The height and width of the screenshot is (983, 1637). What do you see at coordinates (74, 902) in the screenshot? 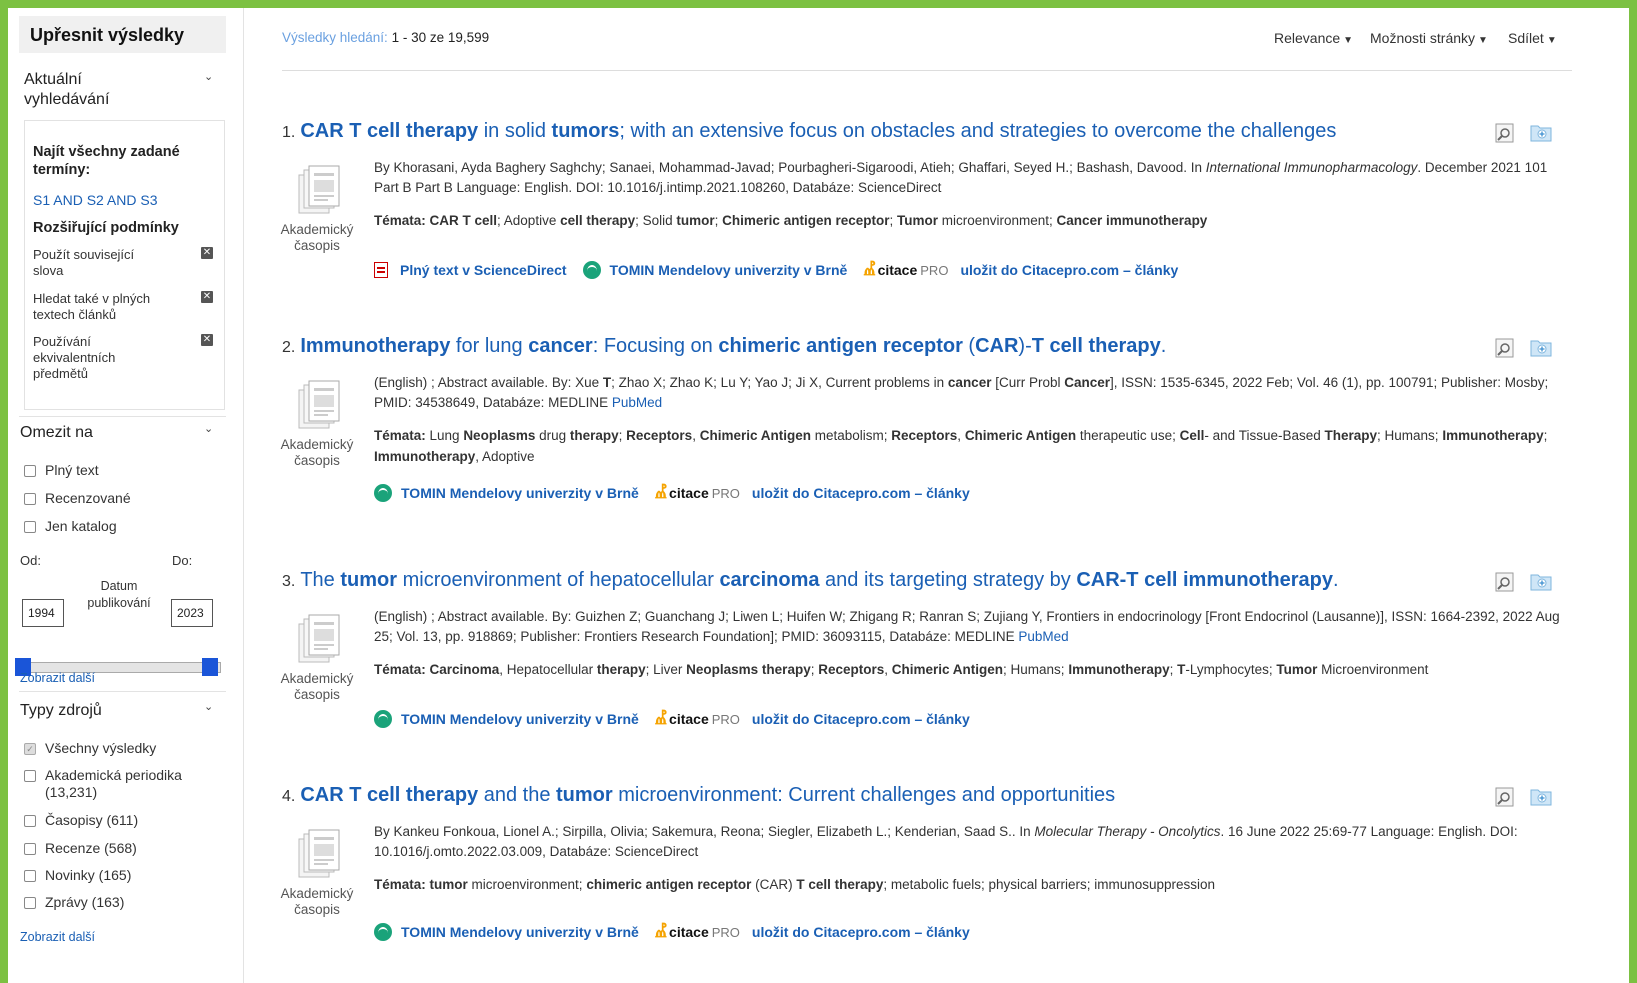
I see `source-type-reports: Zprávy (163)` at bounding box center [74, 902].